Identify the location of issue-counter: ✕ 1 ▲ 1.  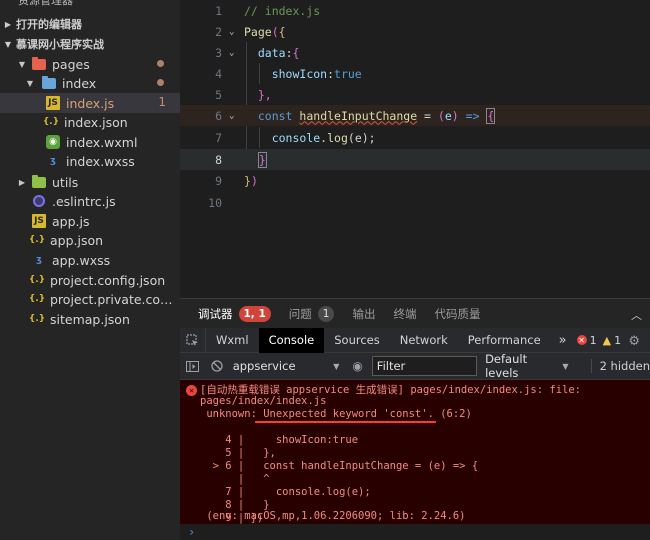
(598, 340).